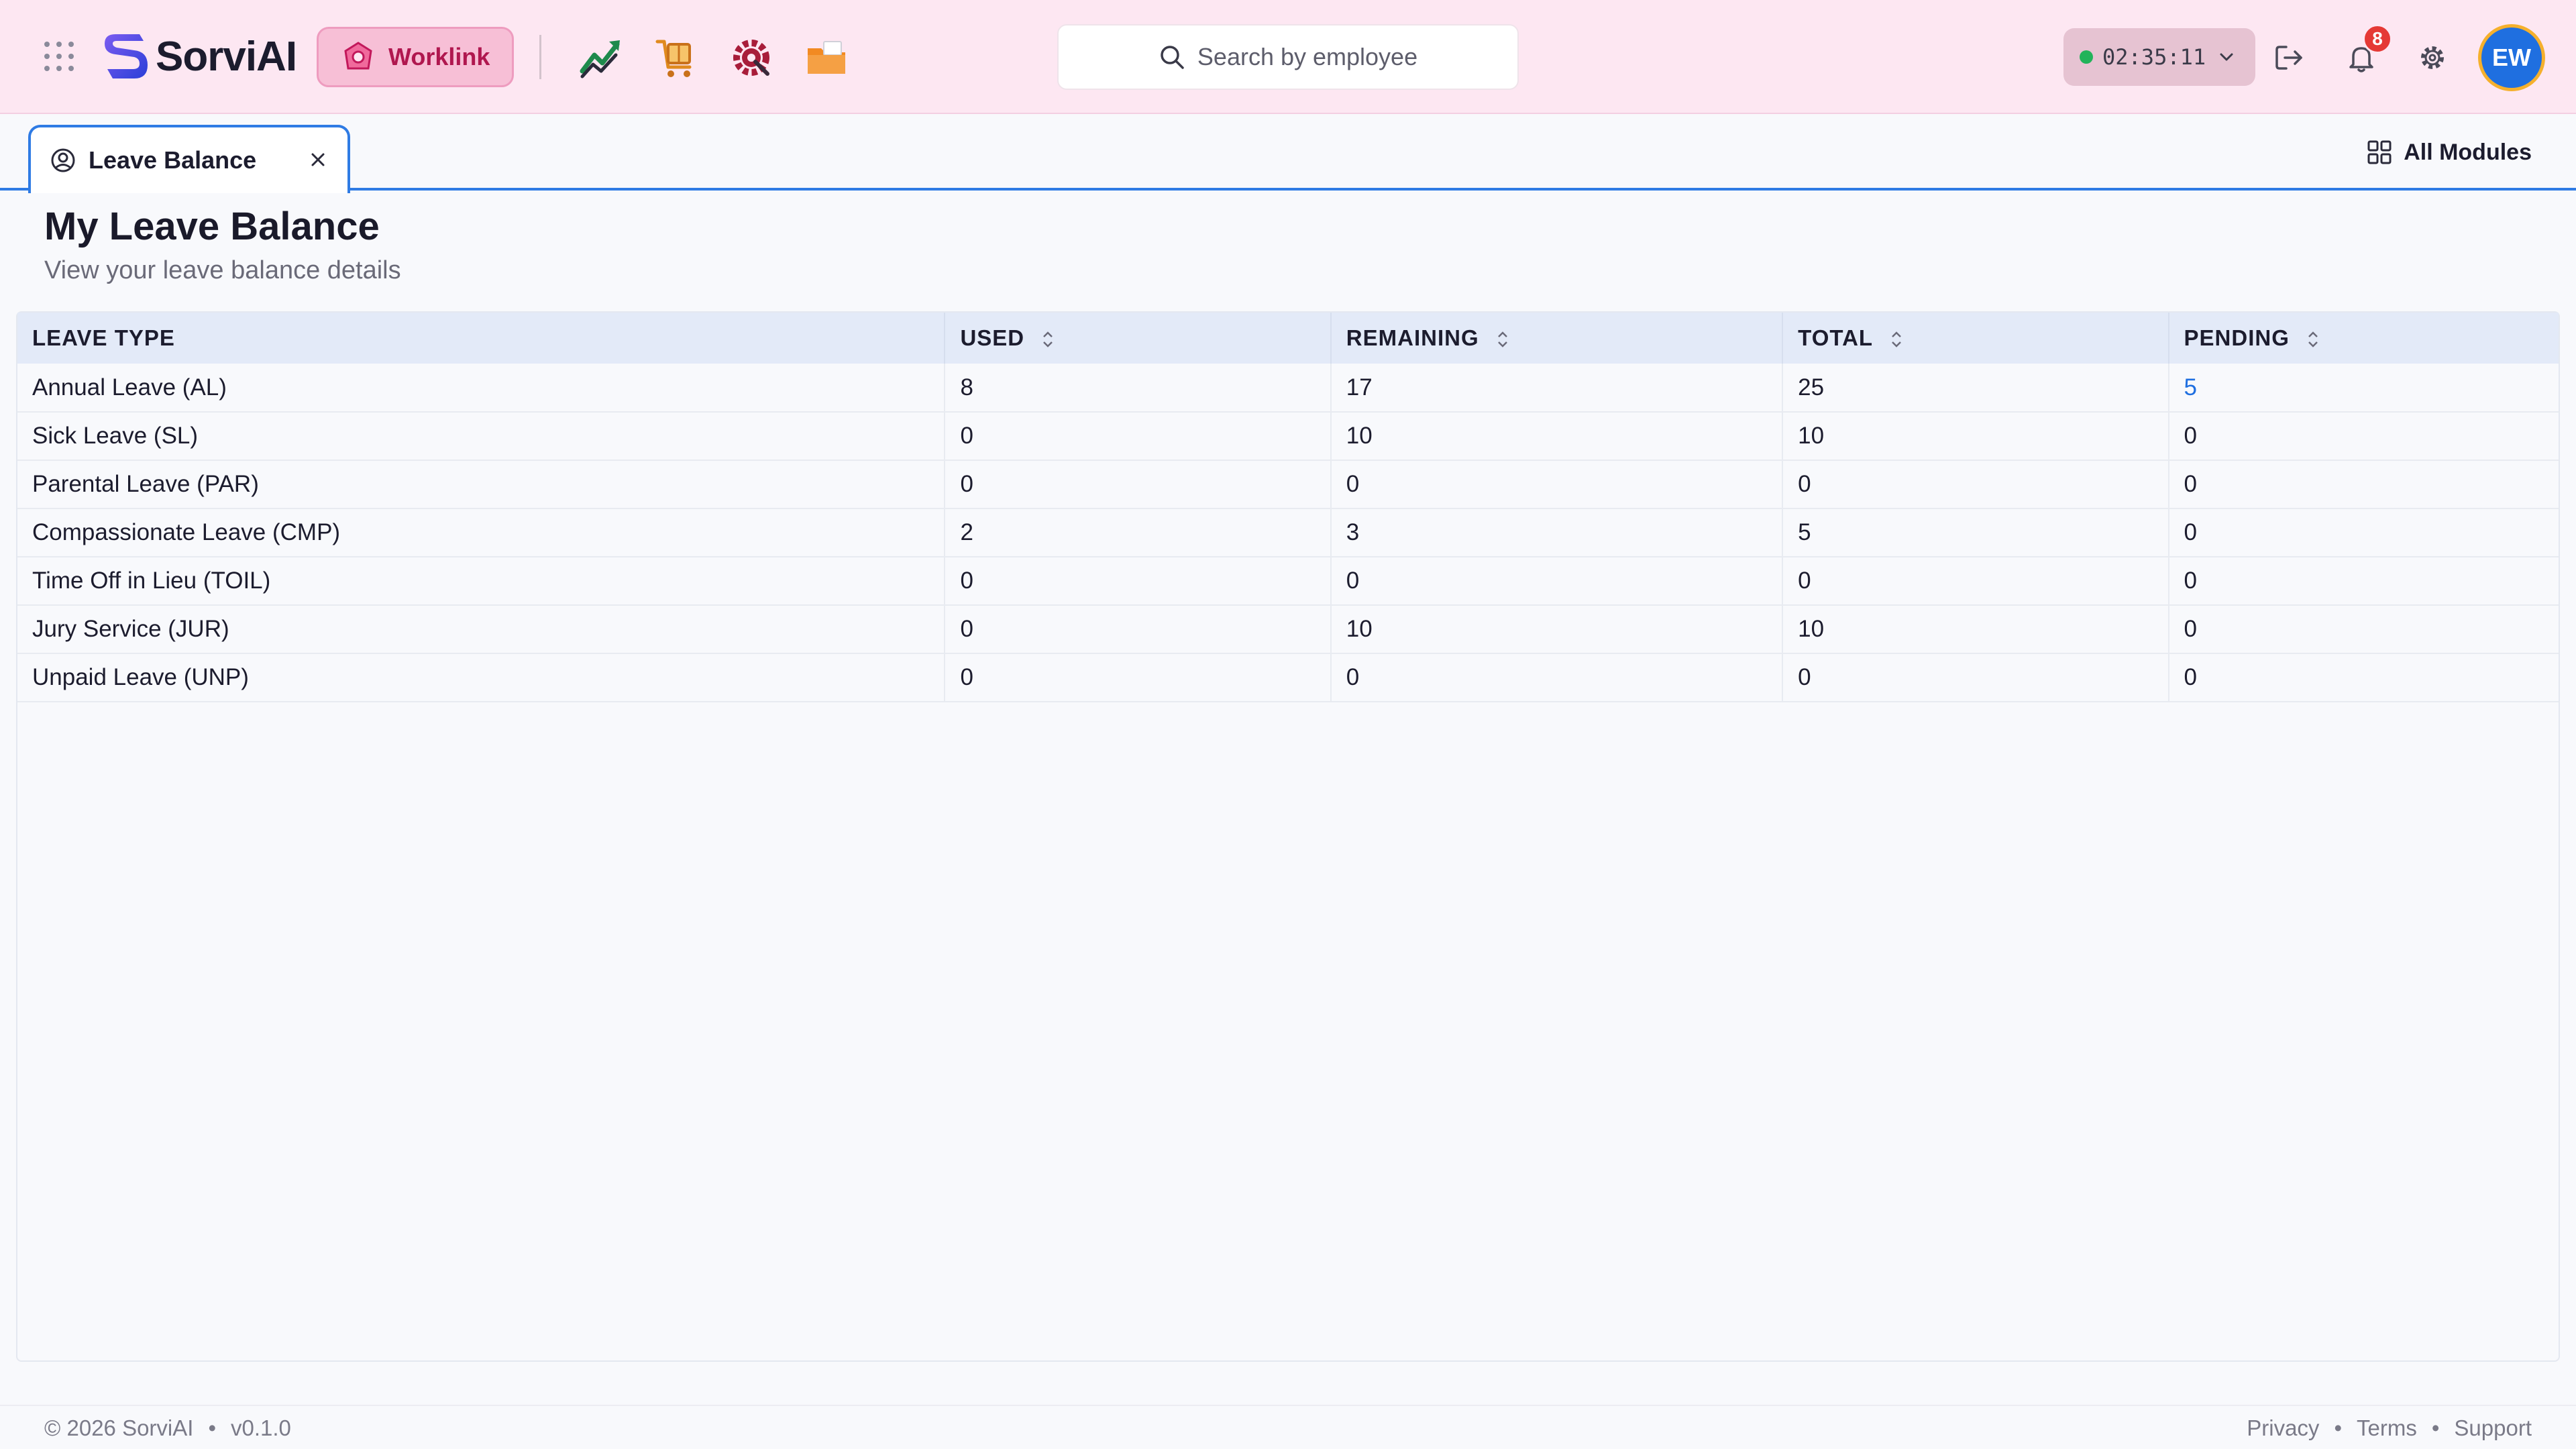 The width and height of the screenshot is (2576, 1449). Describe the element at coordinates (2363, 388) in the screenshot. I see `cell-pending-link: 5` at that location.